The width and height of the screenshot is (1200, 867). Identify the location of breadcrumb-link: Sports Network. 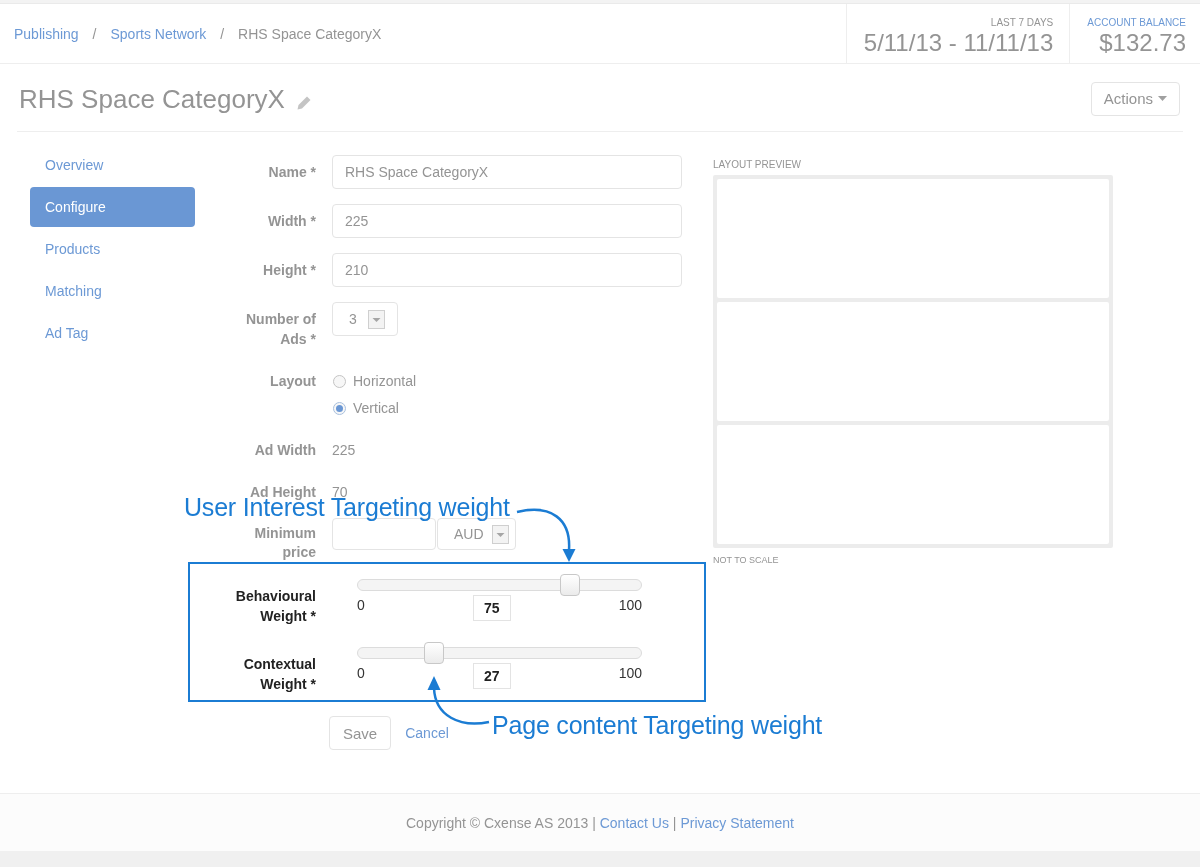
(158, 33).